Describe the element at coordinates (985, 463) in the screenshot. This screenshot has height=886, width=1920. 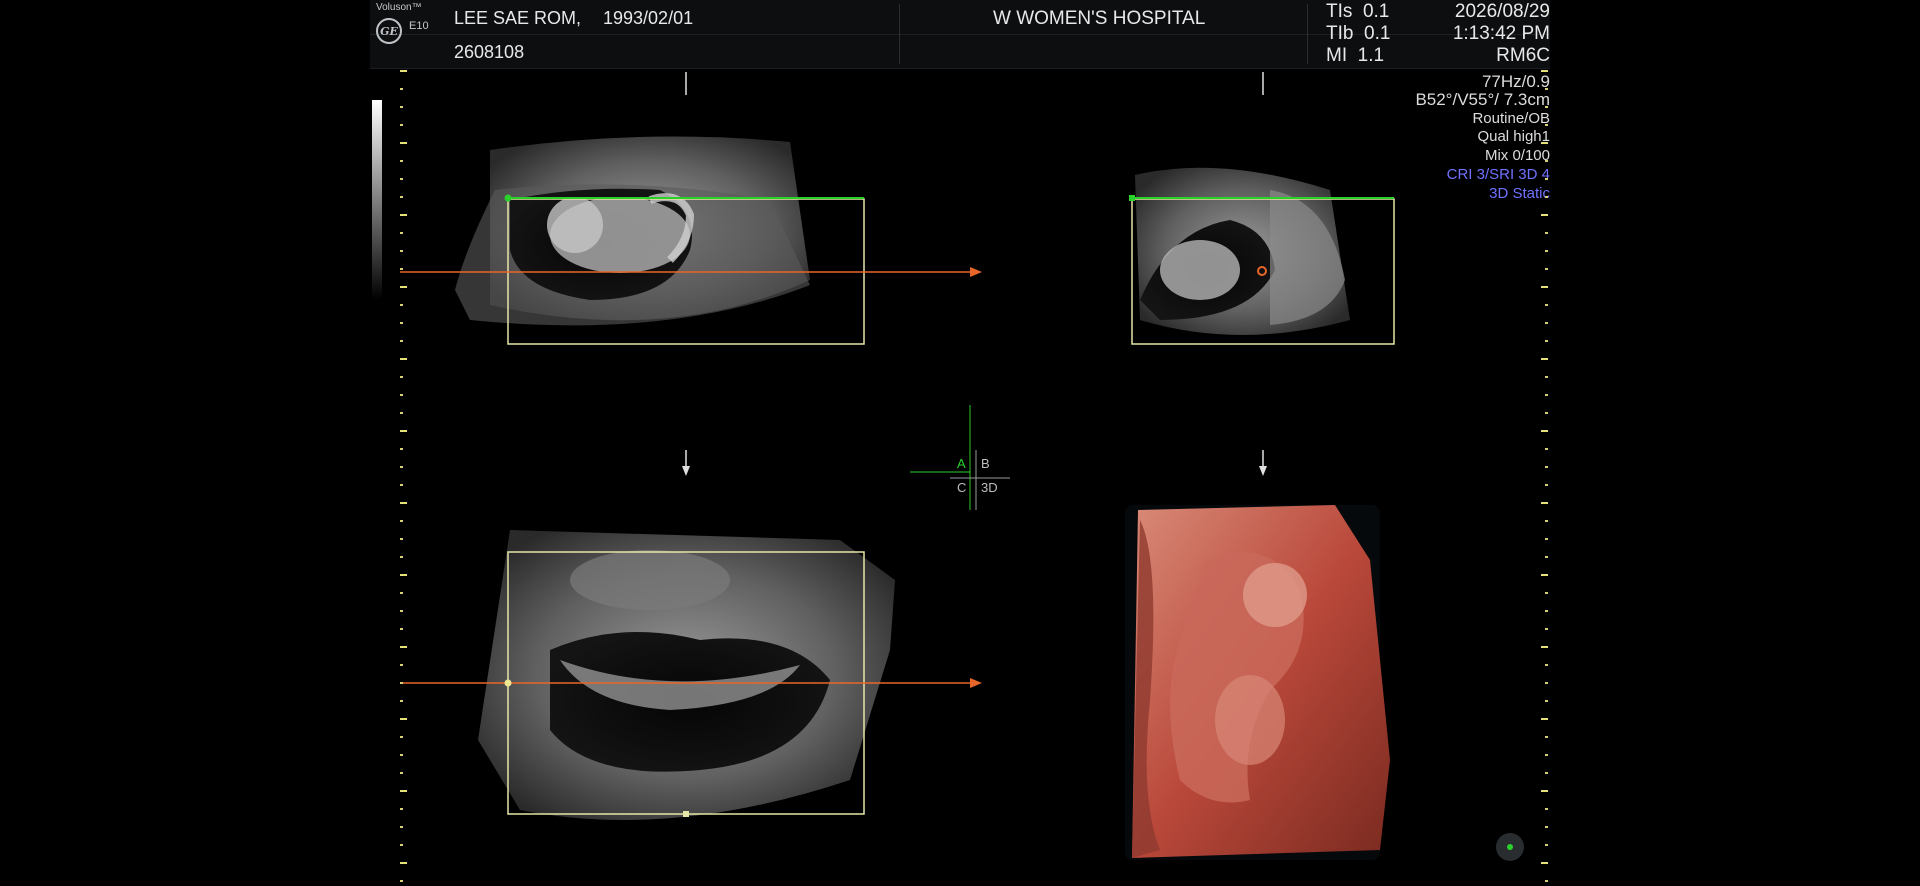
I see `quad-label-b: B` at that location.